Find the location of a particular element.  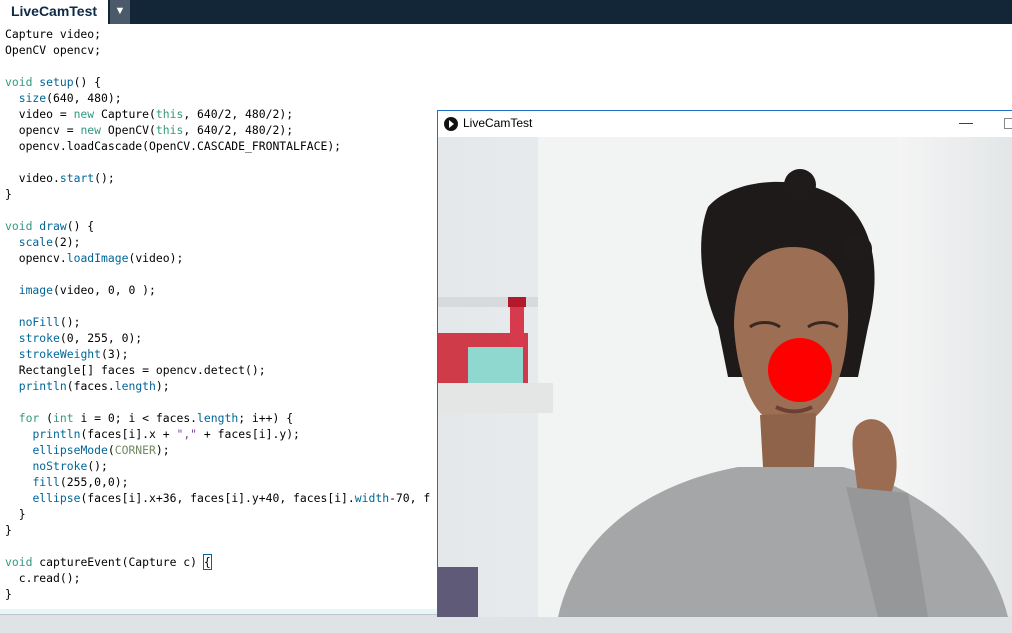

code-line: println(faces[i].x + "," + faces[i].y); is located at coordinates (217, 434).